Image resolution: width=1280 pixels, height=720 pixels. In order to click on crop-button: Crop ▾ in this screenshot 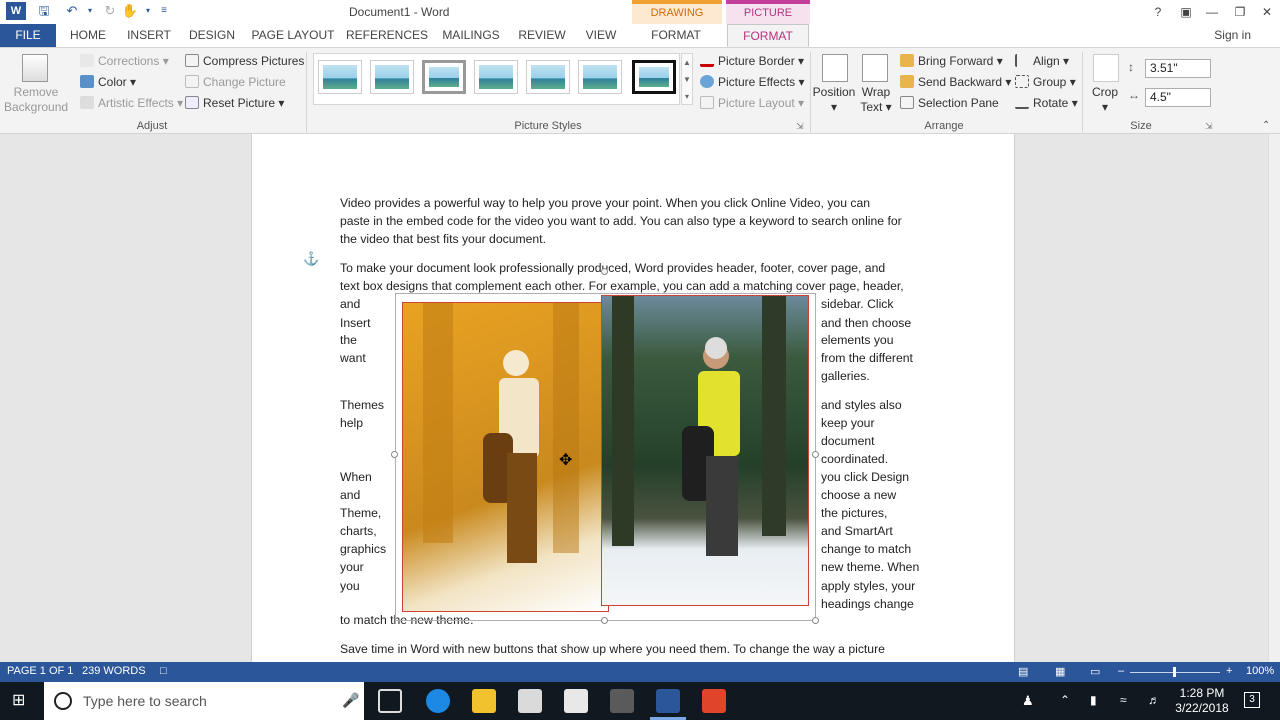, I will do `click(1105, 100)`.